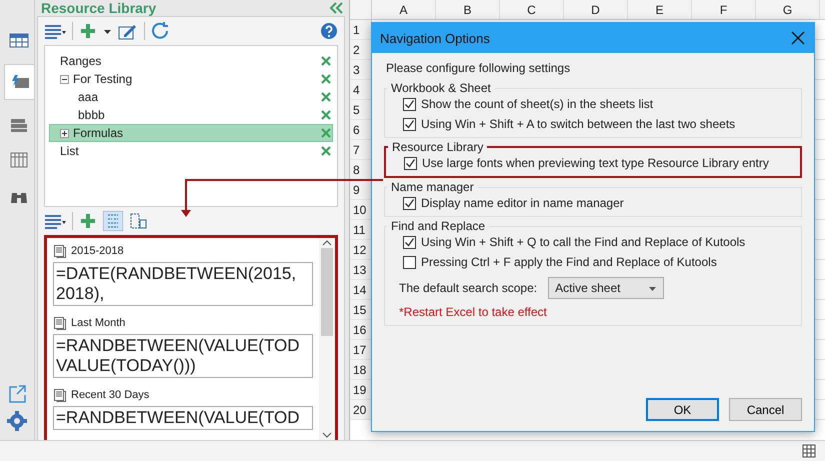 This screenshot has height=461, width=825. What do you see at coordinates (17, 421) in the screenshot?
I see `settings-icon` at bounding box center [17, 421].